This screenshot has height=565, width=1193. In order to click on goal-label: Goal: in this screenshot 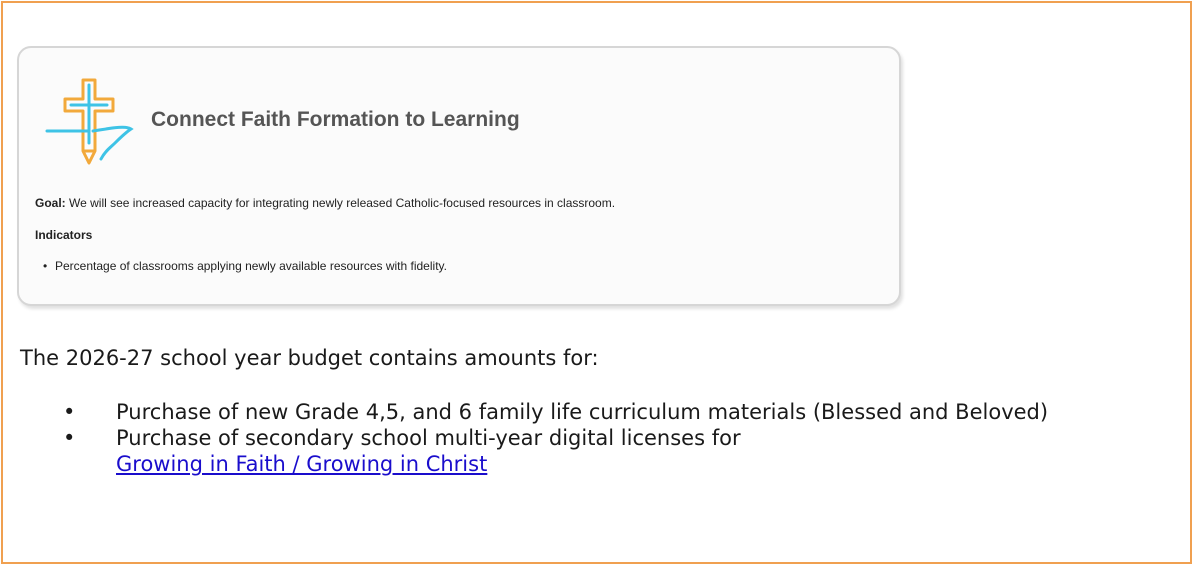, I will do `click(50, 203)`.